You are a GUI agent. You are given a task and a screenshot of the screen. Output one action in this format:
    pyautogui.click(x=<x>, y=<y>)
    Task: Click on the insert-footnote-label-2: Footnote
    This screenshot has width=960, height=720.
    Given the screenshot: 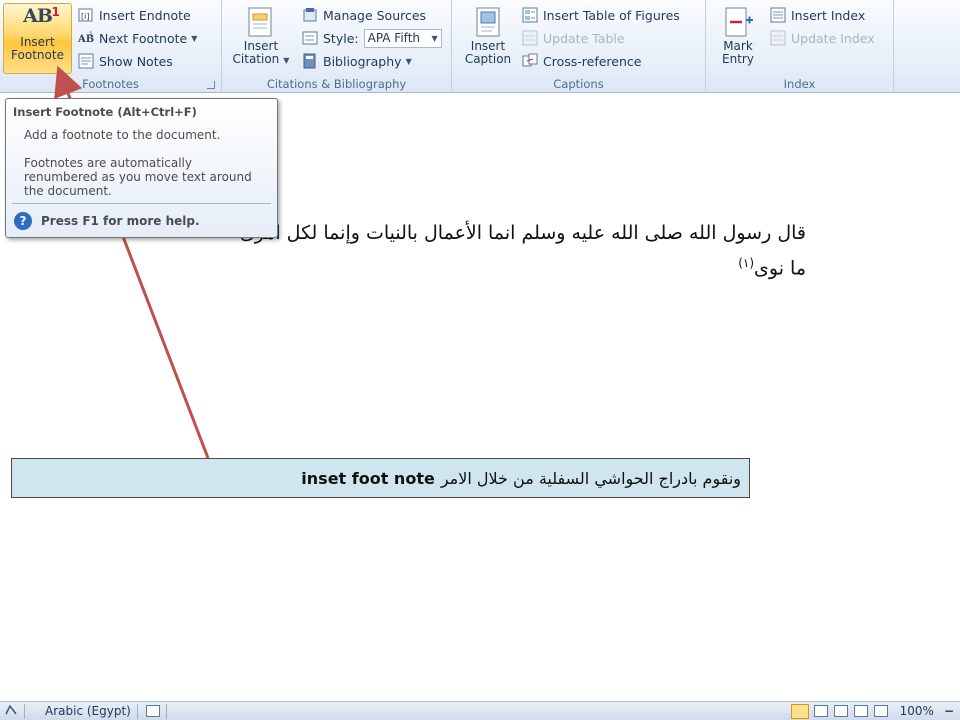 What is the action you would take?
    pyautogui.click(x=37, y=55)
    